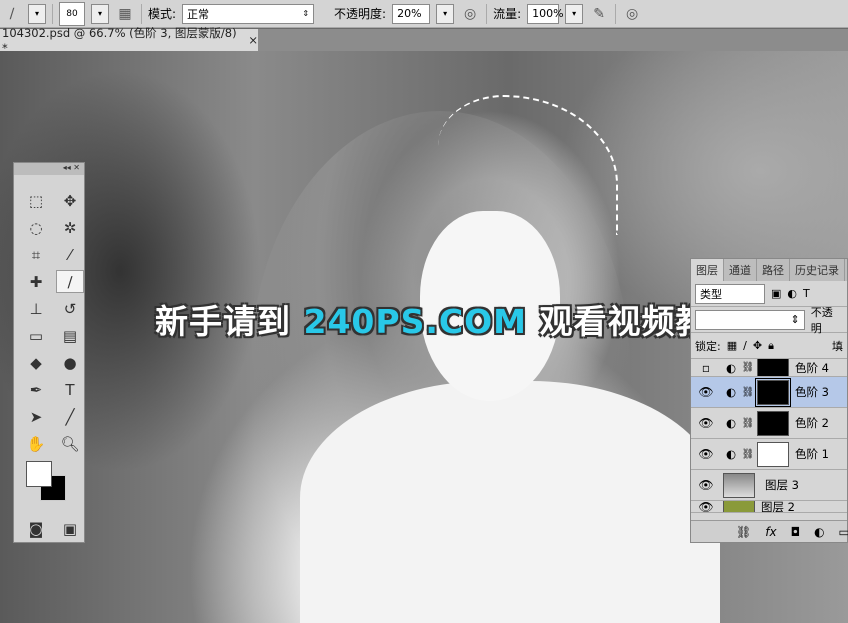  I want to click on brush-size-picker: 80, so click(72, 13).